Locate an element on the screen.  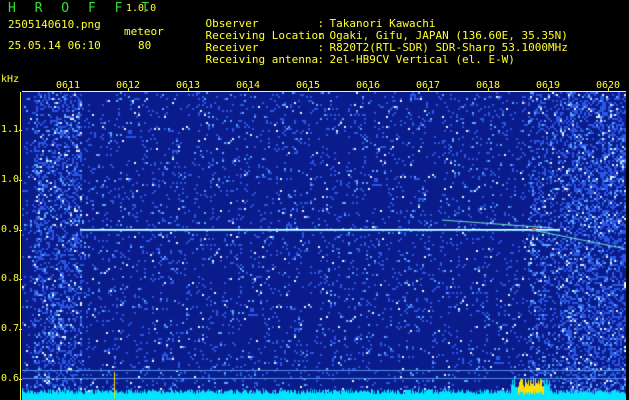
y-tick-label: 0.7 is located at coordinates (10, 328).